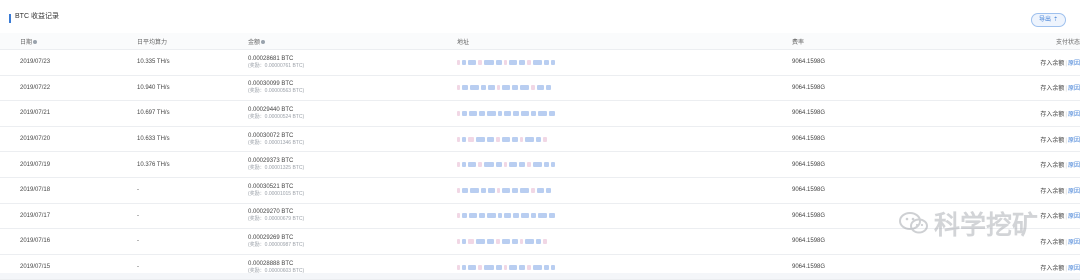 This screenshot has width=1080, height=280. What do you see at coordinates (271, 186) in the screenshot?
I see `amount-value: 0.00030521 BTC` at bounding box center [271, 186].